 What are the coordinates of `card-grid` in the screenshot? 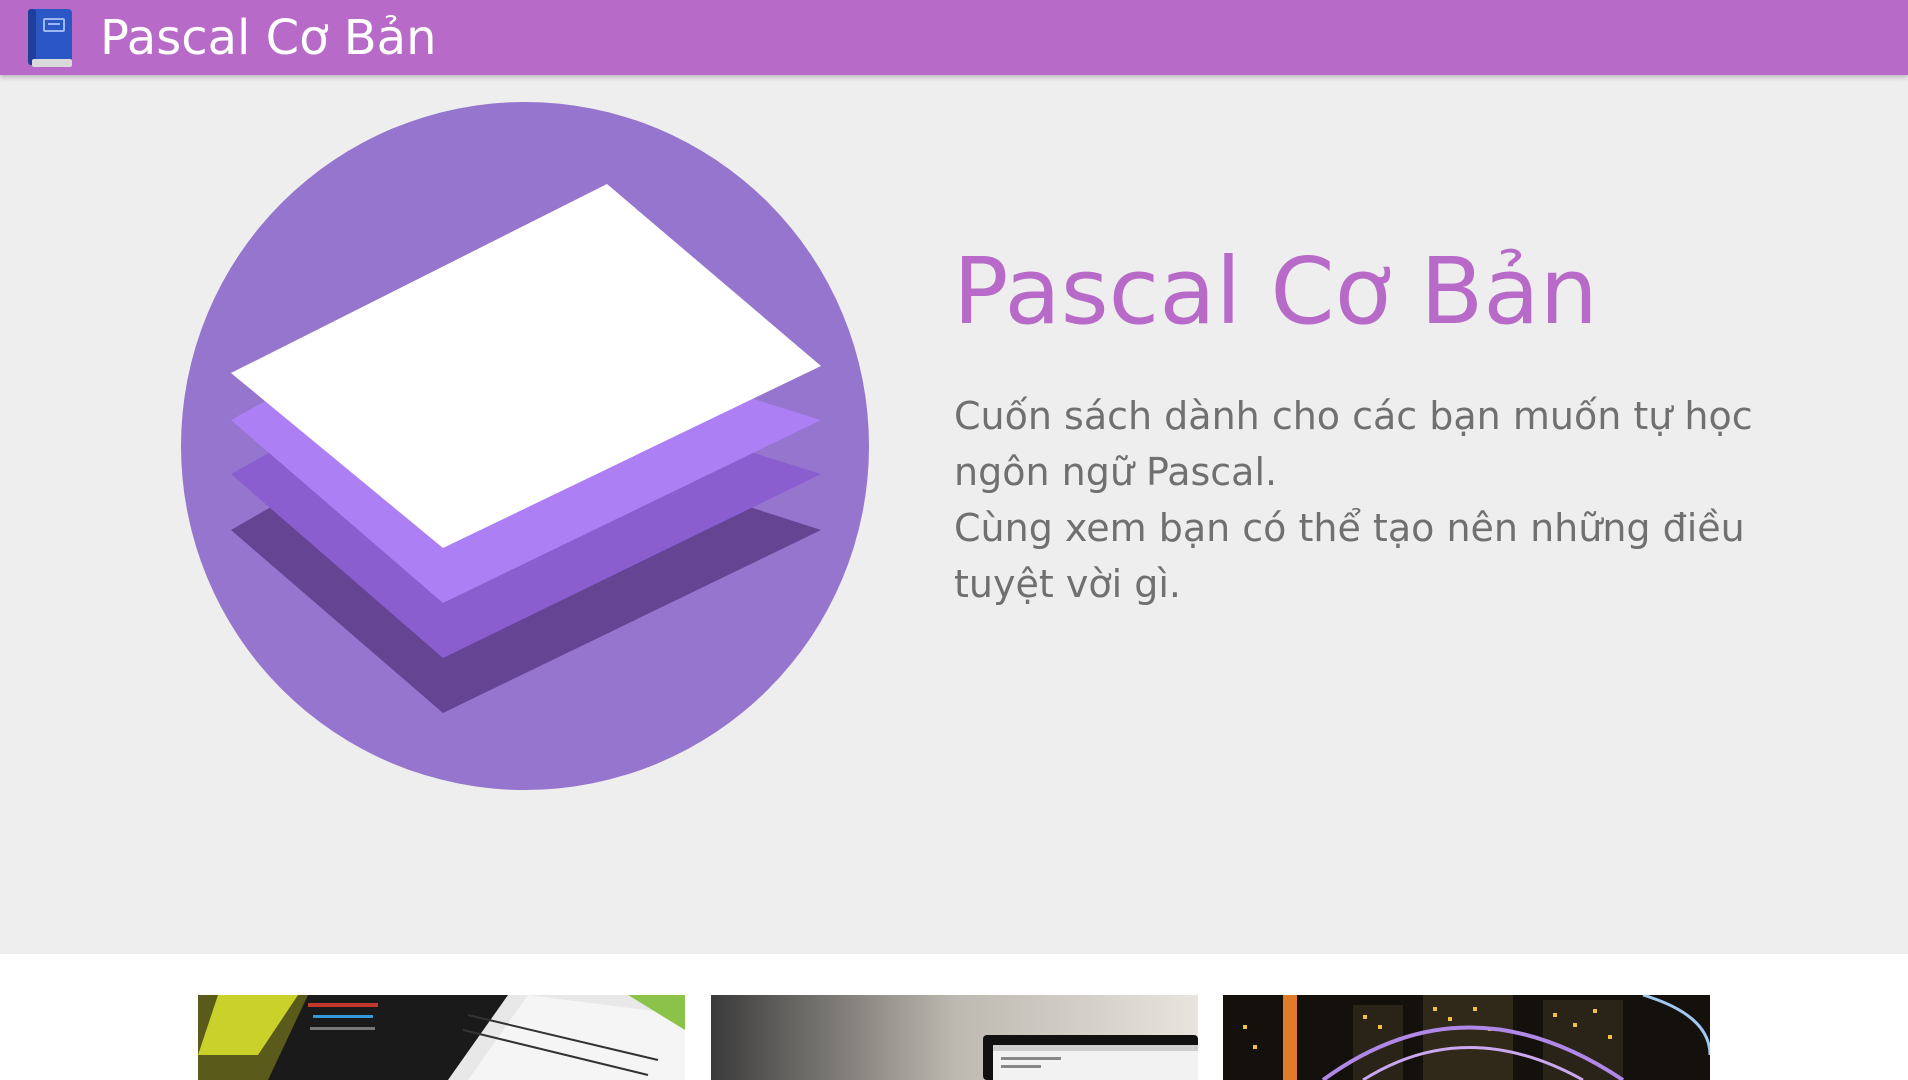 It's located at (954, 1017).